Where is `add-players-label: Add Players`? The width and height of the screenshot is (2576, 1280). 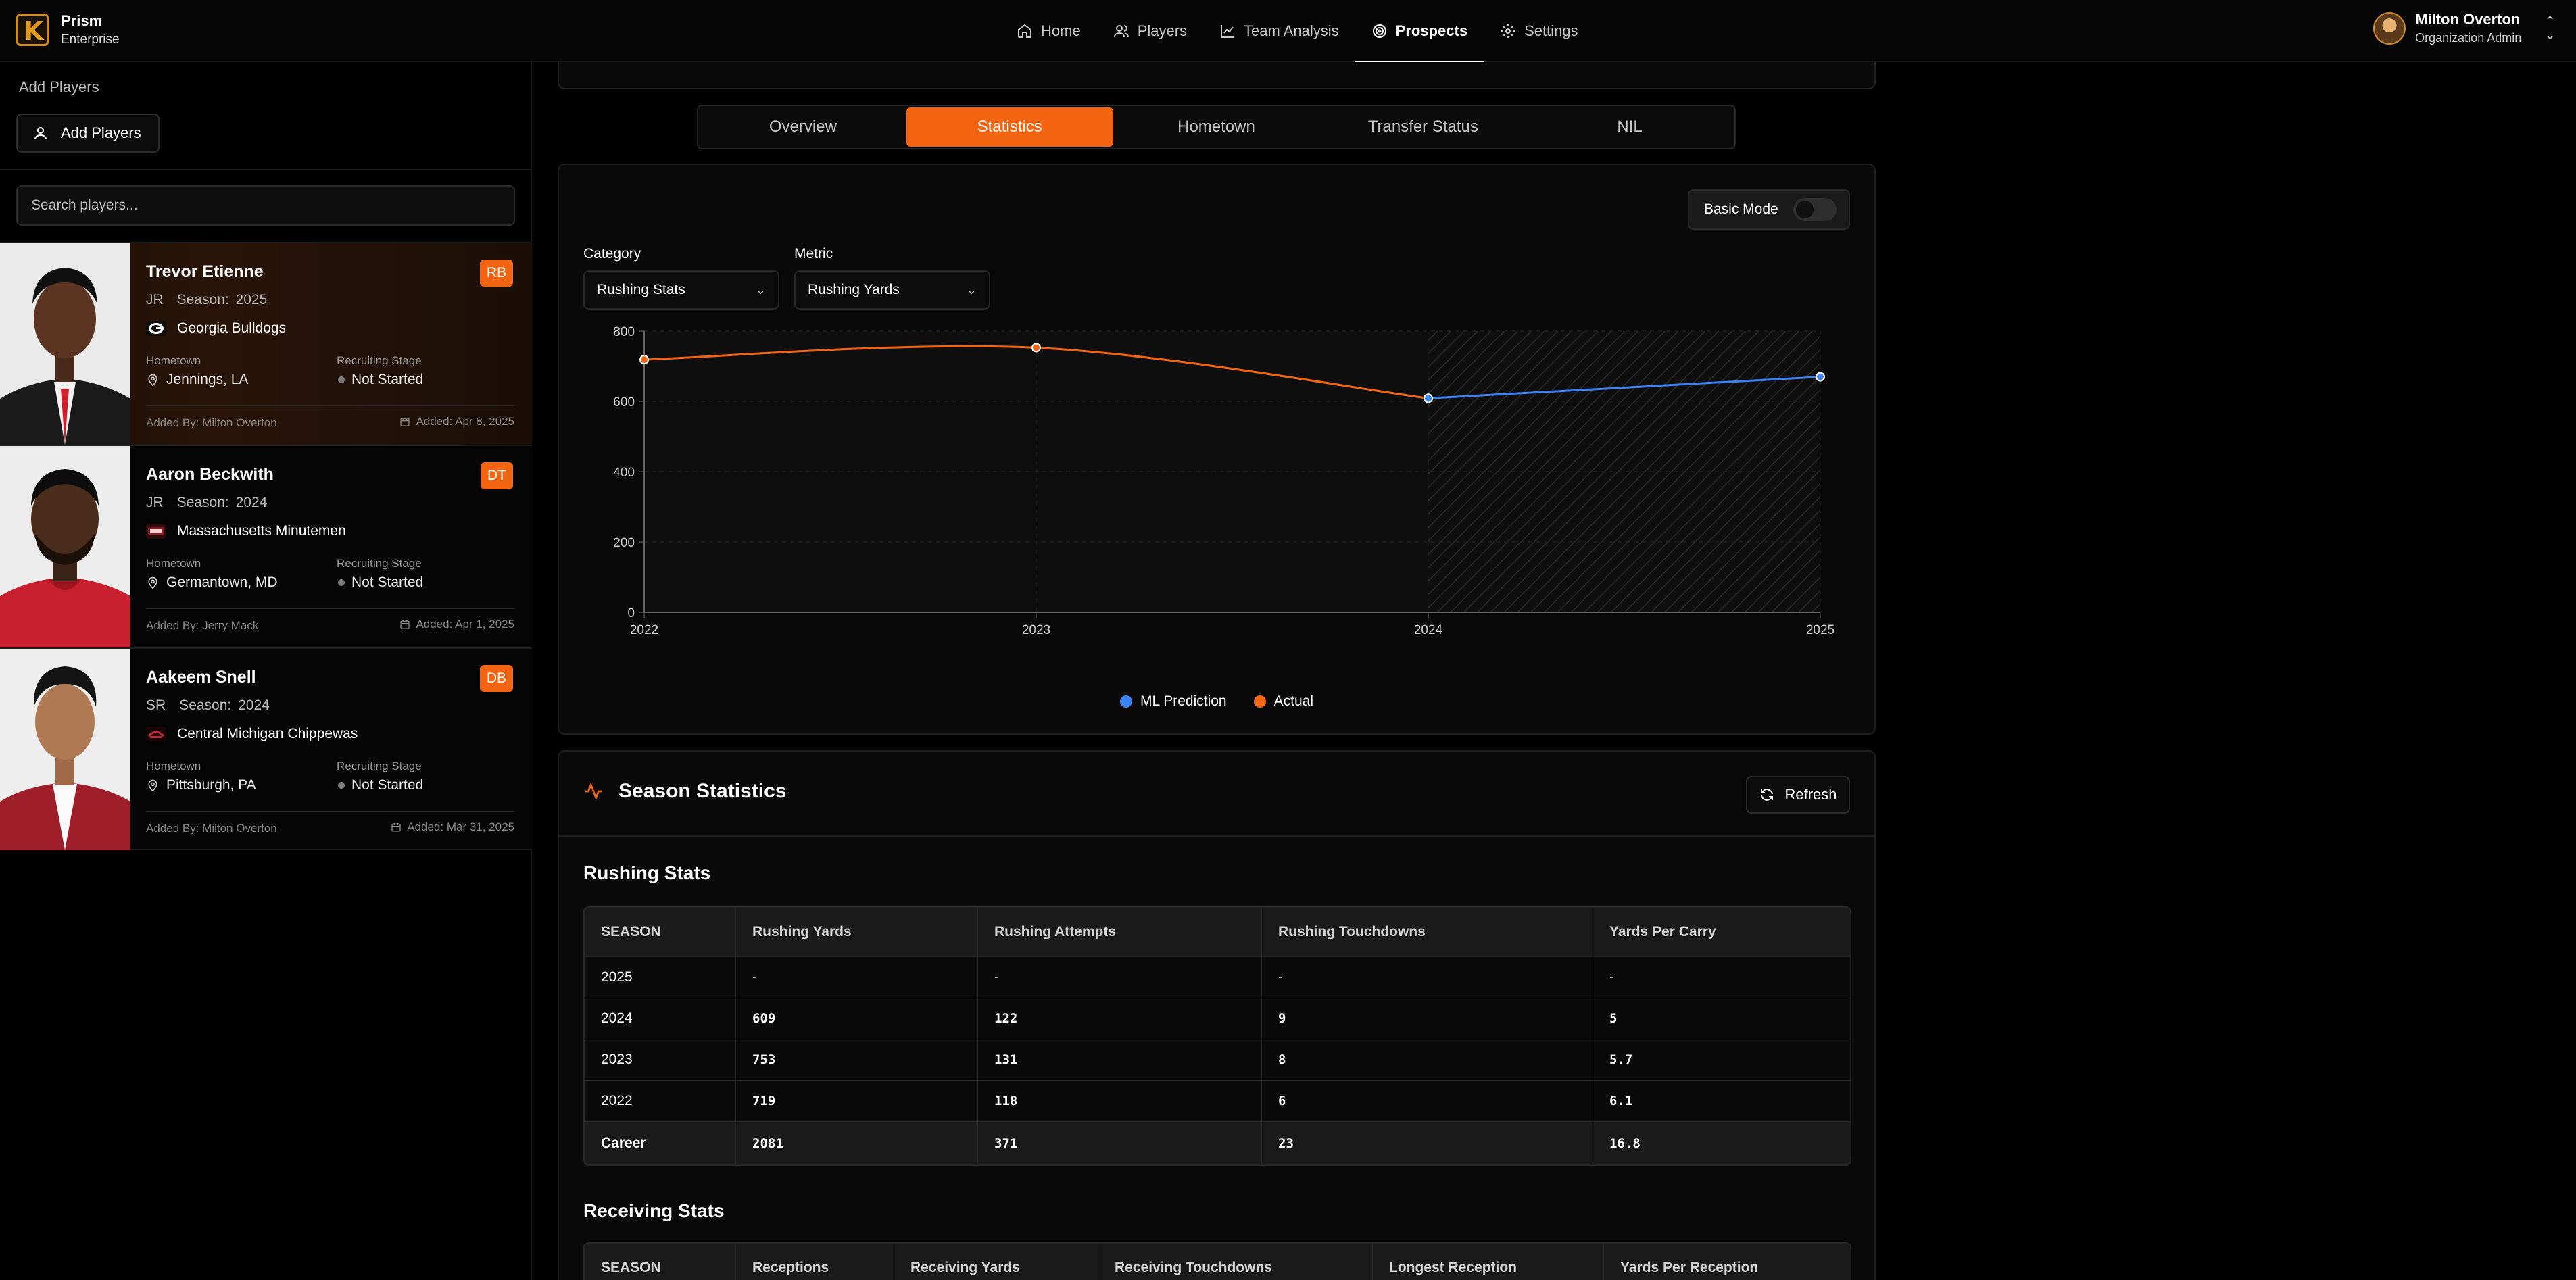 add-players-label: Add Players is located at coordinates (101, 132).